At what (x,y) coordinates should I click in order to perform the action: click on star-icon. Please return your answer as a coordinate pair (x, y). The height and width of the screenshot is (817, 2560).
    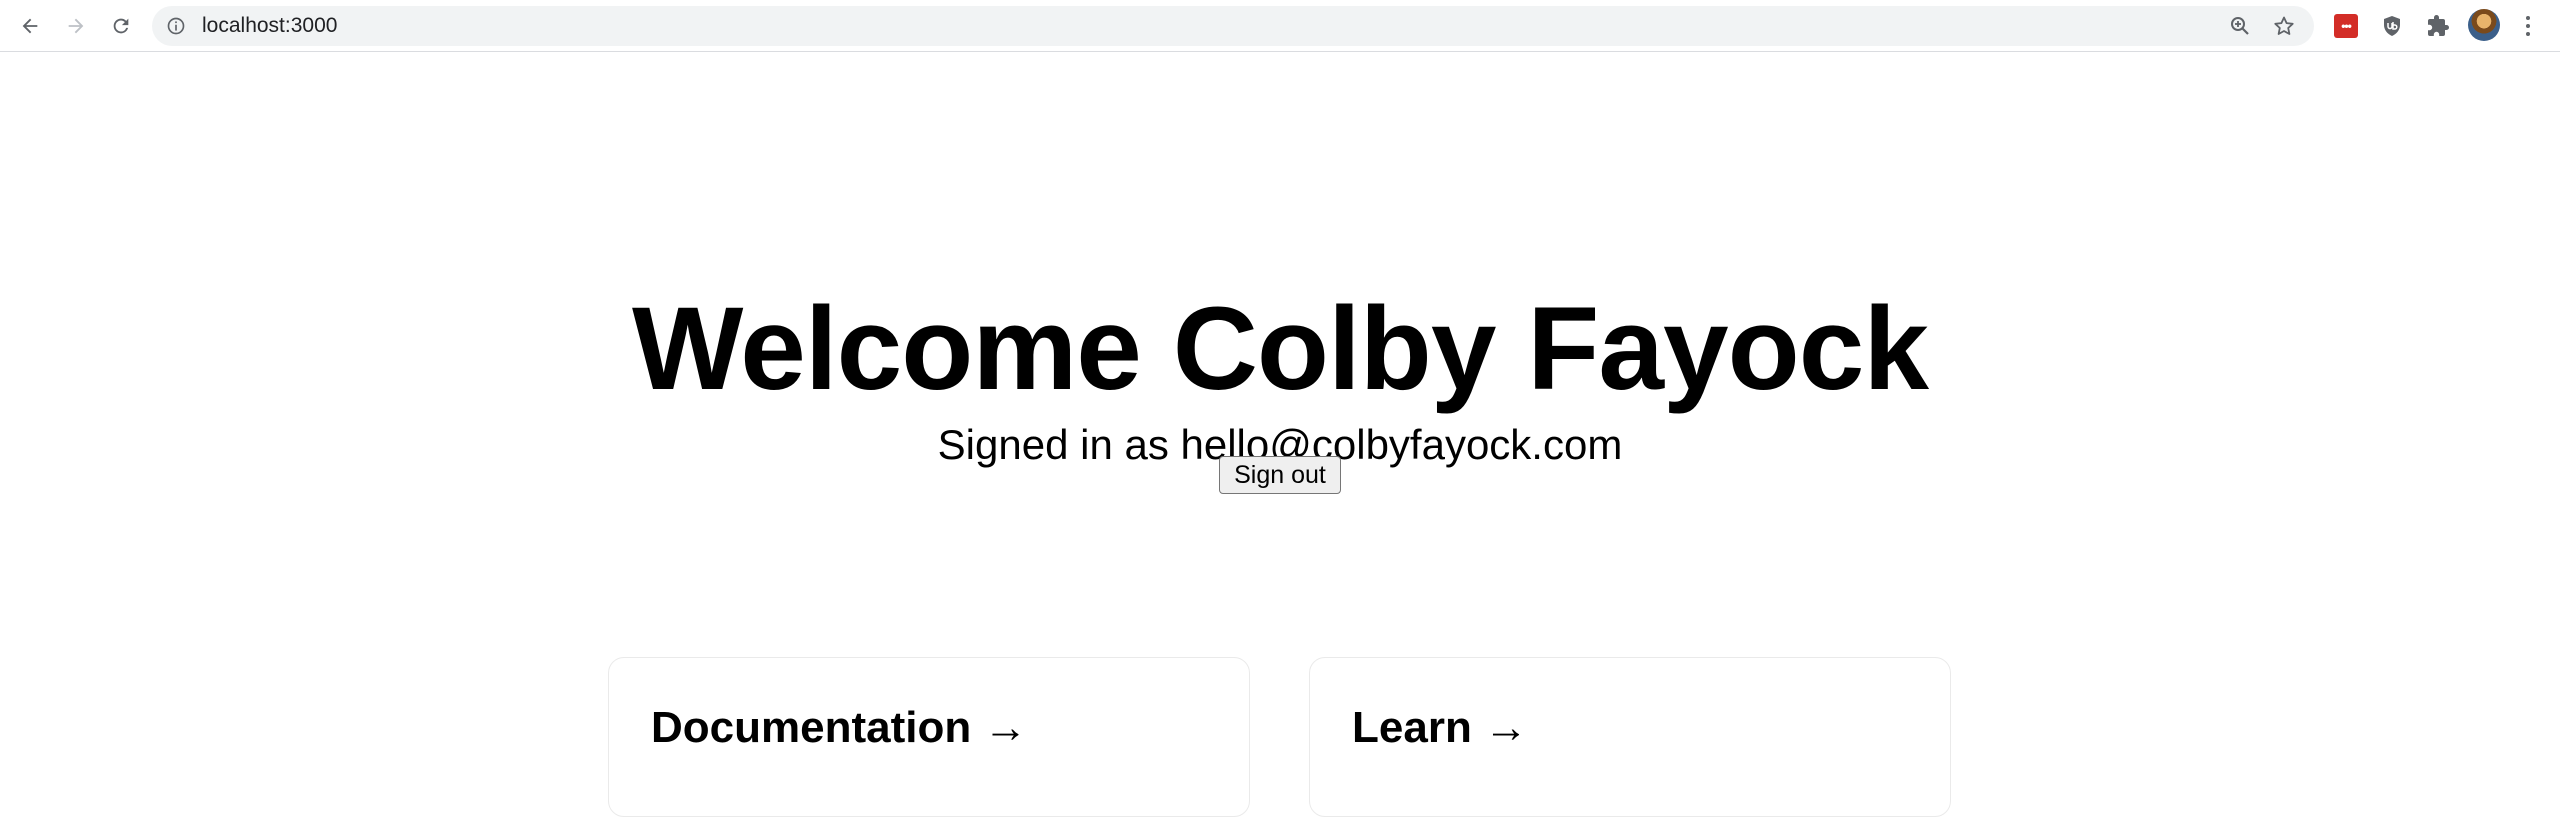
    Looking at the image, I should click on (2284, 26).